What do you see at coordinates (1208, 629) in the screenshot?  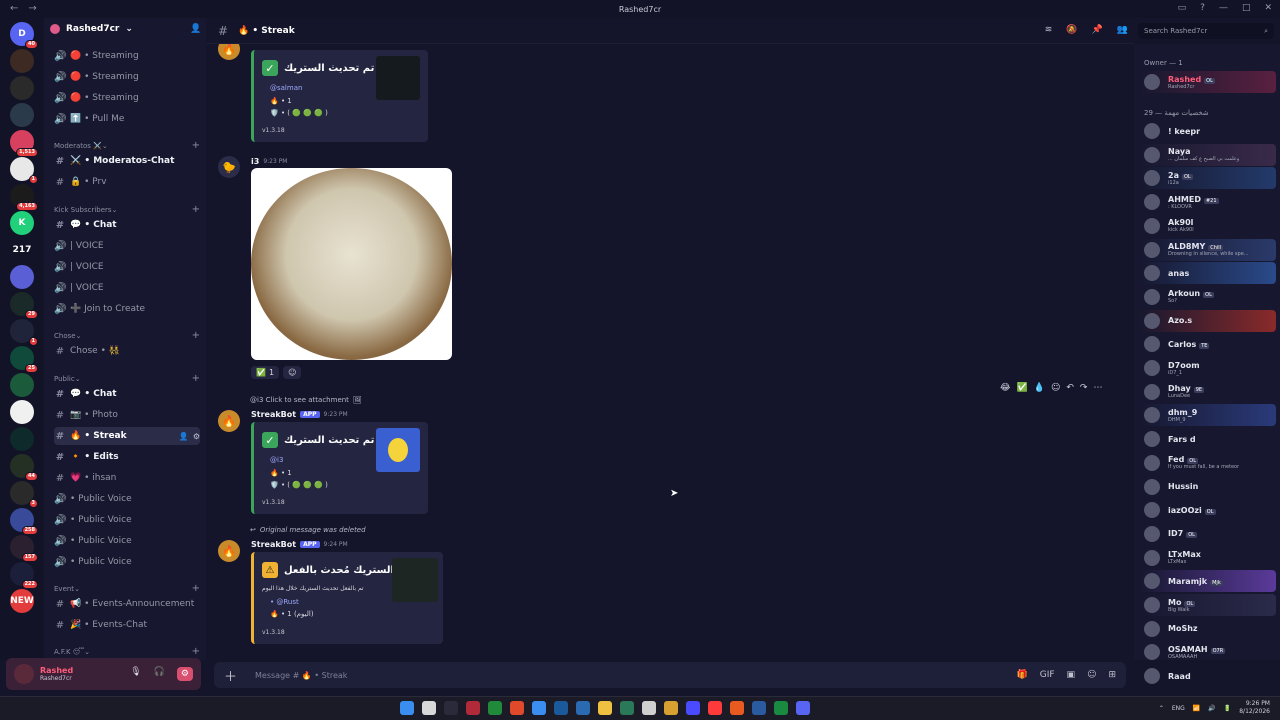 I see `member-item: MoShz` at bounding box center [1208, 629].